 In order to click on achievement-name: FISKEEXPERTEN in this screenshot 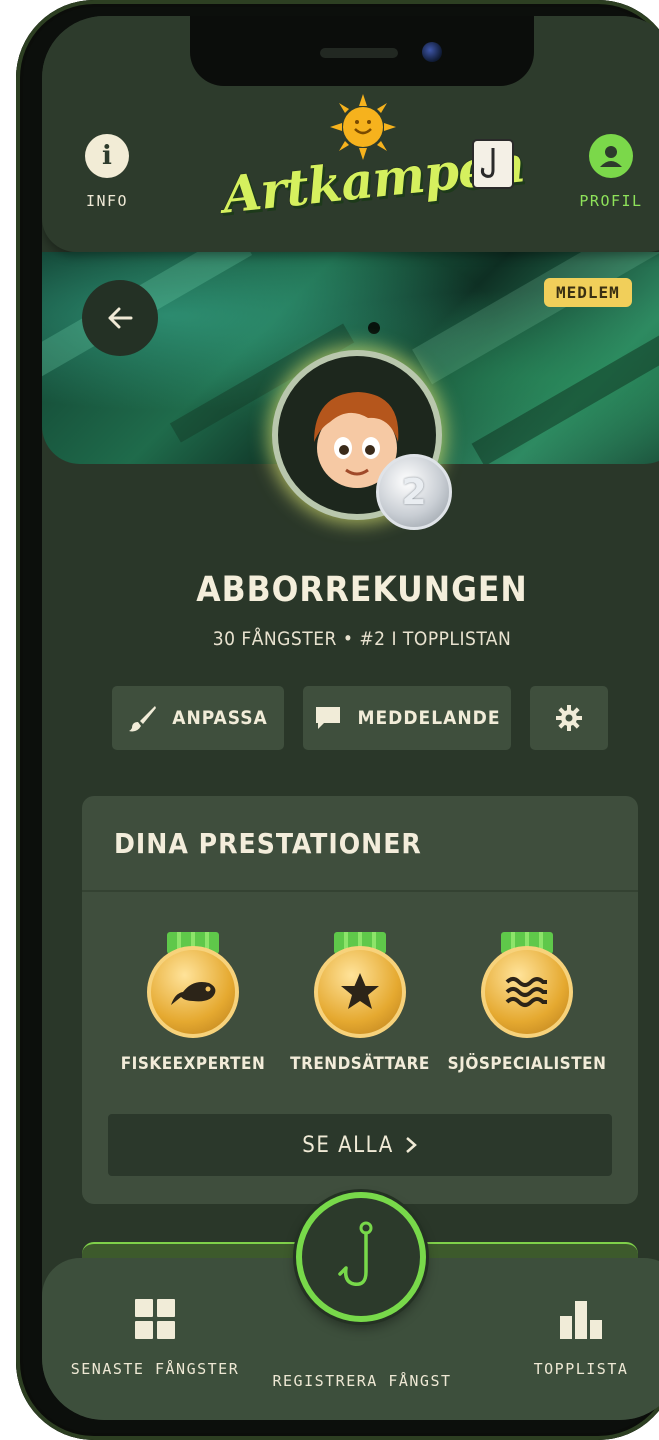, I will do `click(193, 1064)`.